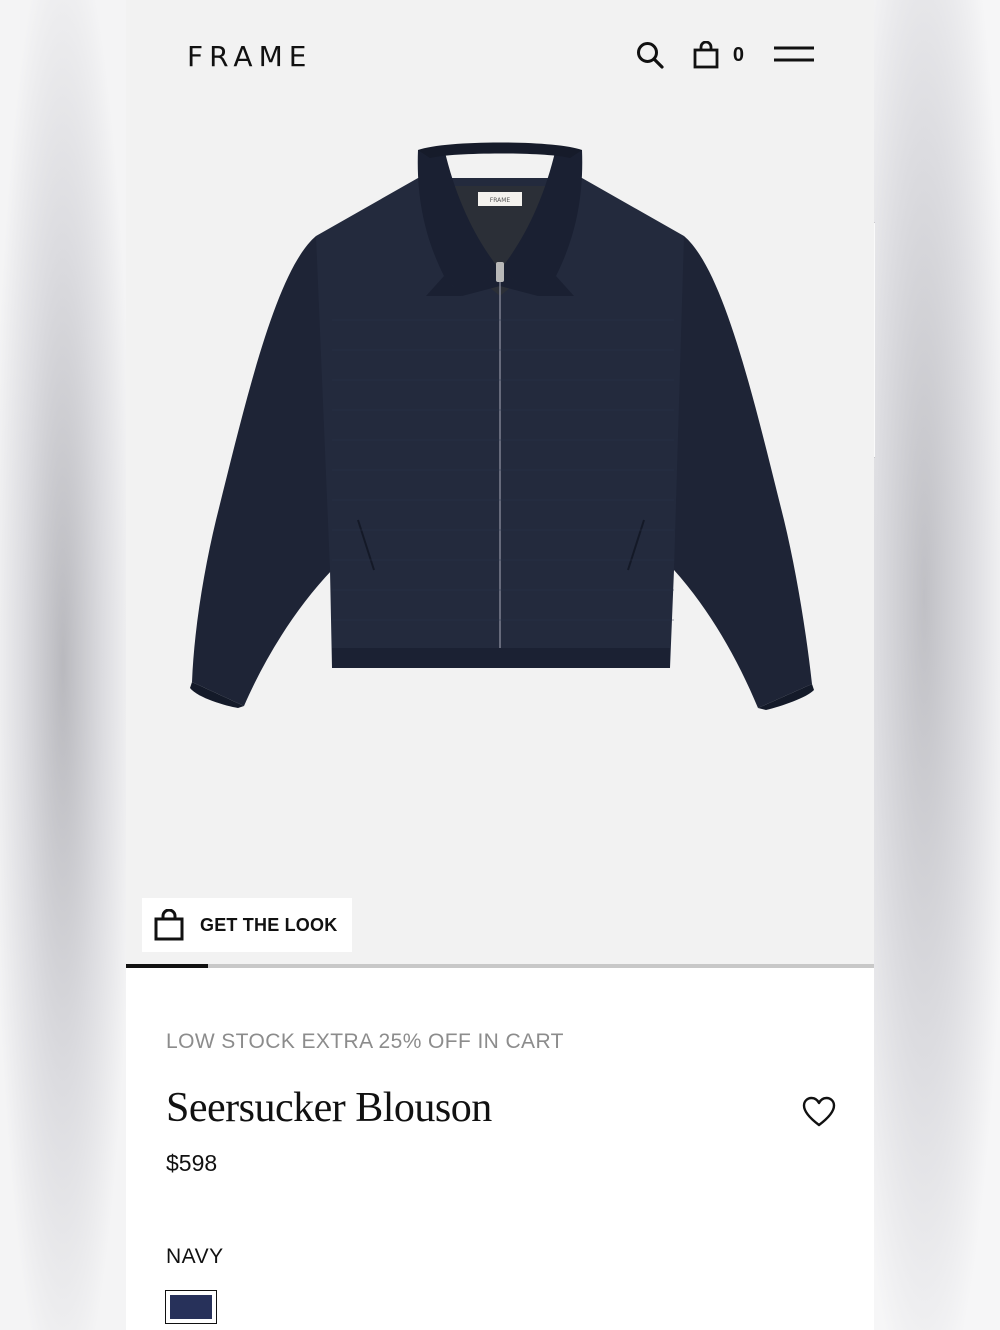 The width and height of the screenshot is (1000, 1330). I want to click on header-nav: 0, so click(724, 55).